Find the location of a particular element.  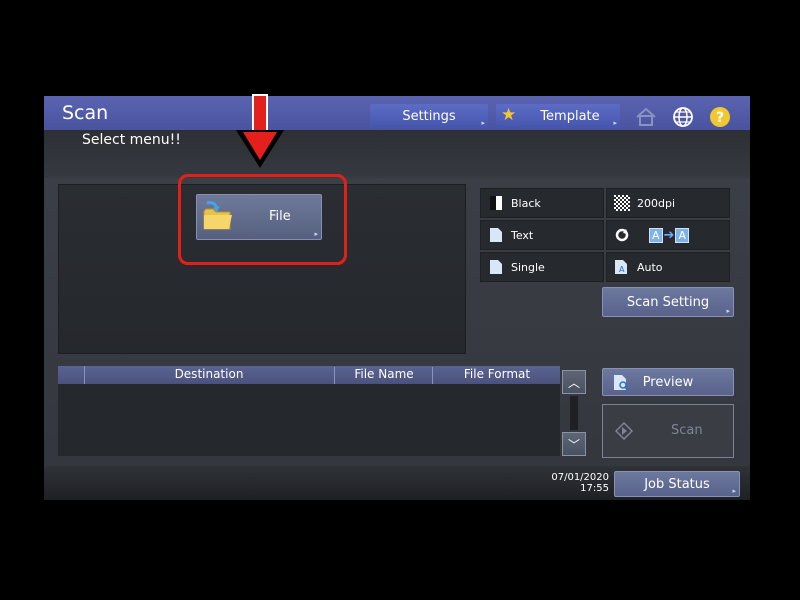

duplex-tile: Single is located at coordinates (542, 267).